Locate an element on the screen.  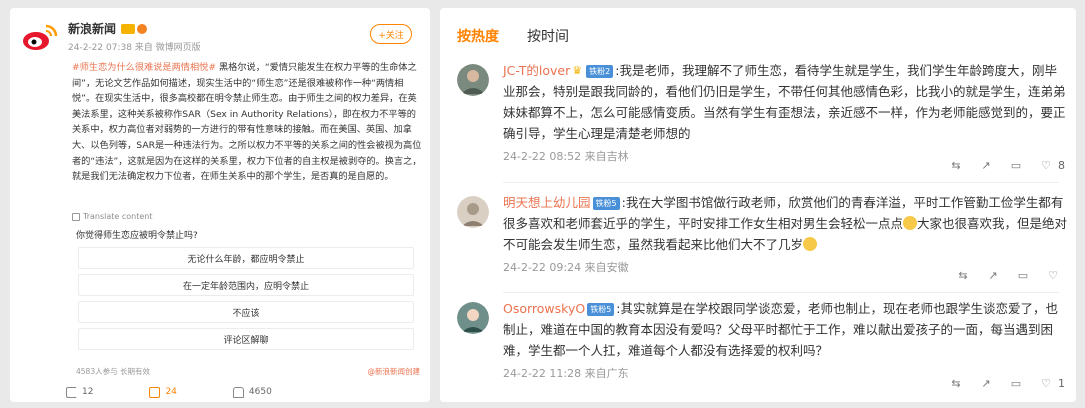
fan-badge: 铁粉2 is located at coordinates (600, 71).